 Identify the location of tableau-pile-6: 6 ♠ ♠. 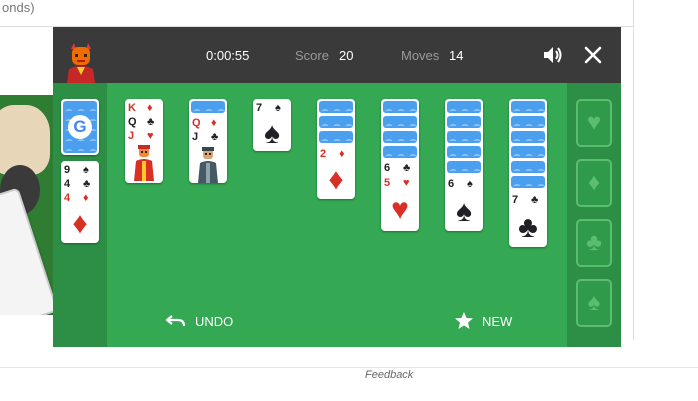
(464, 165).